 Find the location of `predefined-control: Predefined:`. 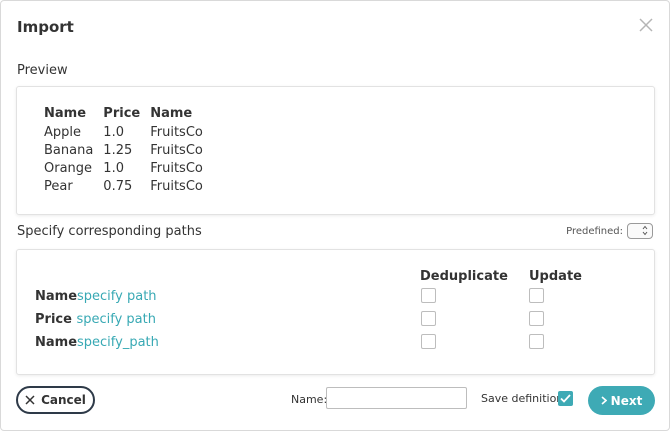

predefined-control: Predefined: is located at coordinates (609, 231).